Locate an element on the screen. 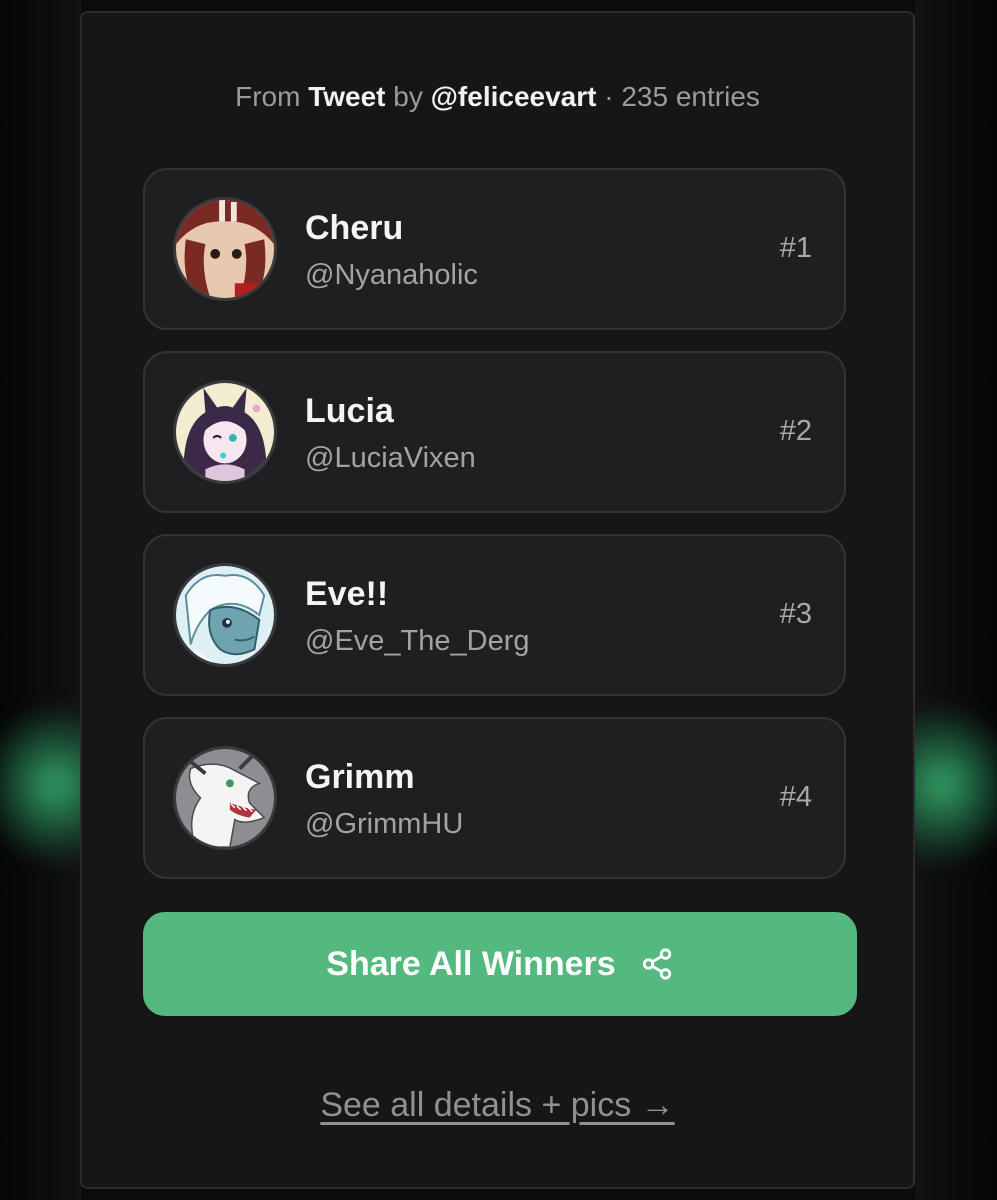 The width and height of the screenshot is (997, 1200). winner-handle: @GrimmHU is located at coordinates (384, 824).